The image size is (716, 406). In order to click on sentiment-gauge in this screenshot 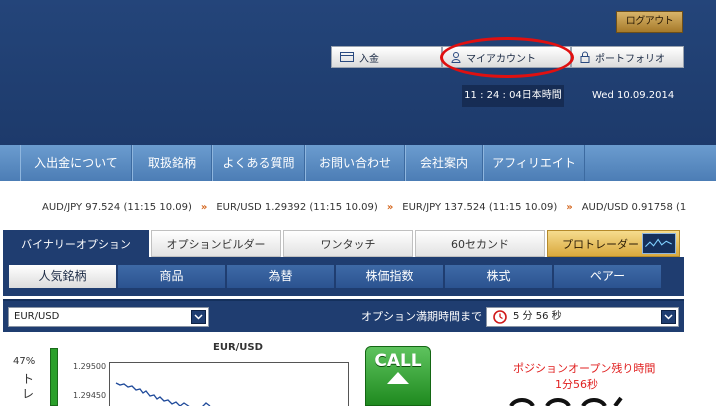, I will do `click(54, 377)`.